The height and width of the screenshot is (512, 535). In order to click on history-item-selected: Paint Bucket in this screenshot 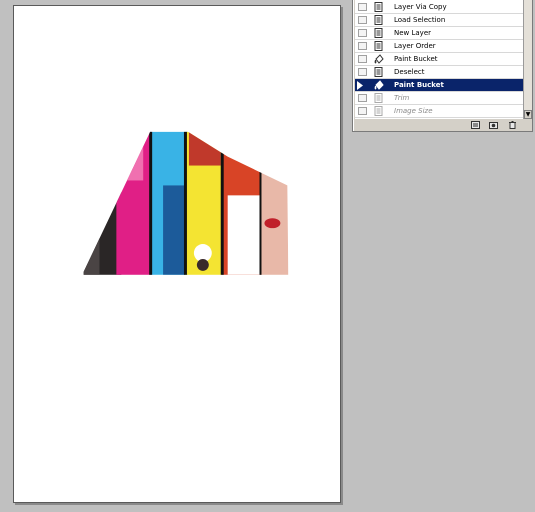, I will do `click(439, 85)`.